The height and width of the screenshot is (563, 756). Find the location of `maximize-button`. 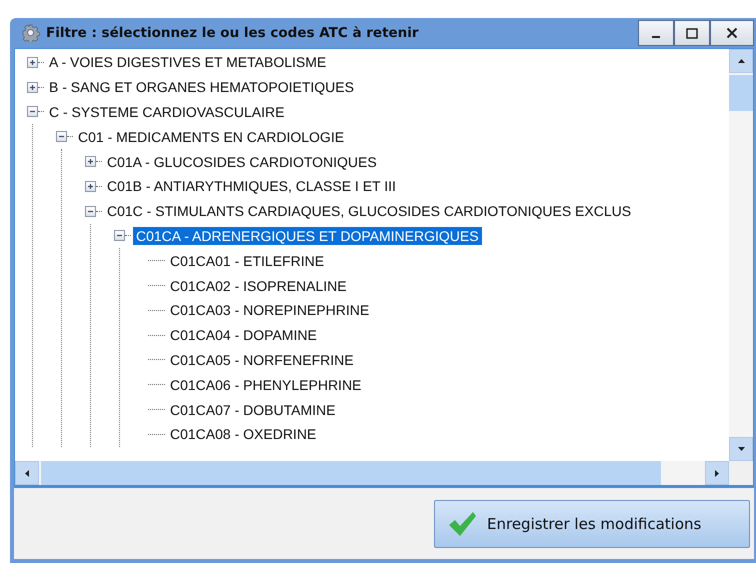

maximize-button is located at coordinates (692, 33).